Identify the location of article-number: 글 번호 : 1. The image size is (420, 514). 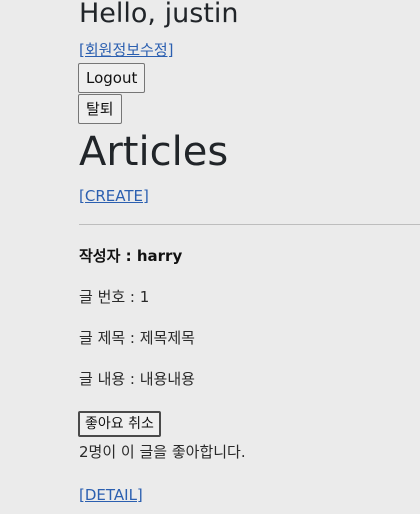
(114, 297).